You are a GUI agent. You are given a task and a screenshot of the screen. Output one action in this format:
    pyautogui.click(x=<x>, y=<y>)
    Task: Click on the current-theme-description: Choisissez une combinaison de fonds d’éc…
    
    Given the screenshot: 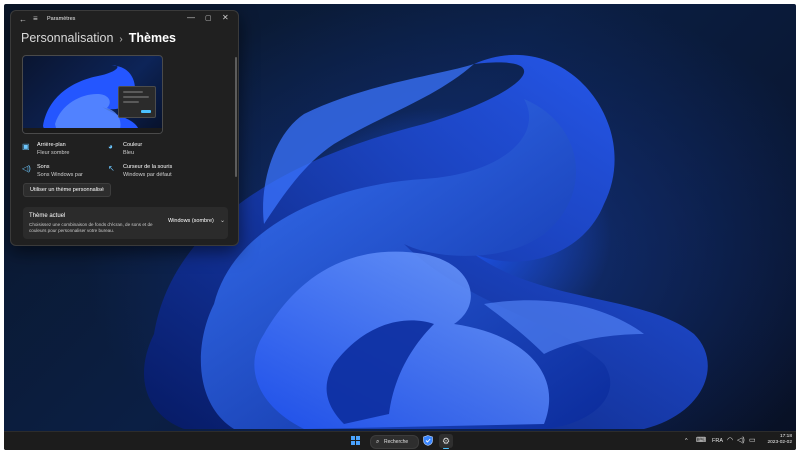 What is the action you would take?
    pyautogui.click(x=91, y=227)
    